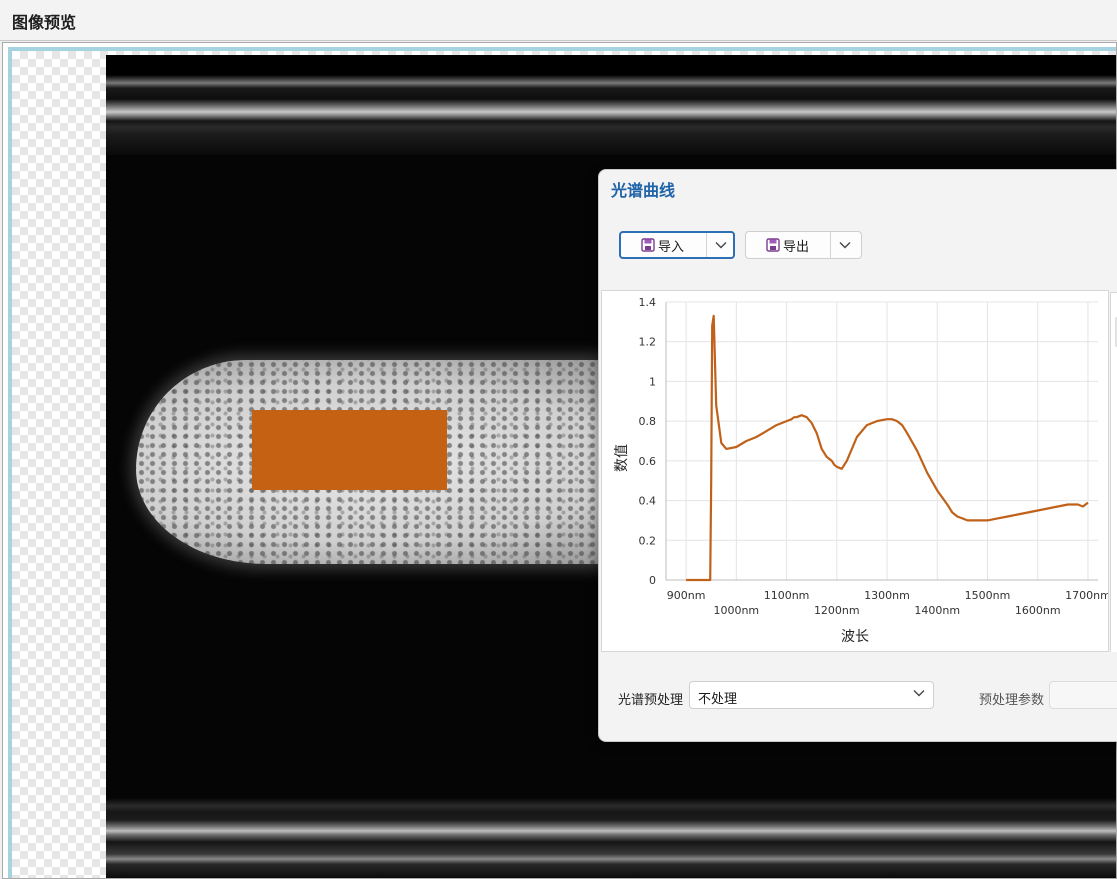 Image resolution: width=1117 pixels, height=879 pixels. Describe the element at coordinates (44, 22) in the screenshot. I see `page-title: 图像预览` at that location.